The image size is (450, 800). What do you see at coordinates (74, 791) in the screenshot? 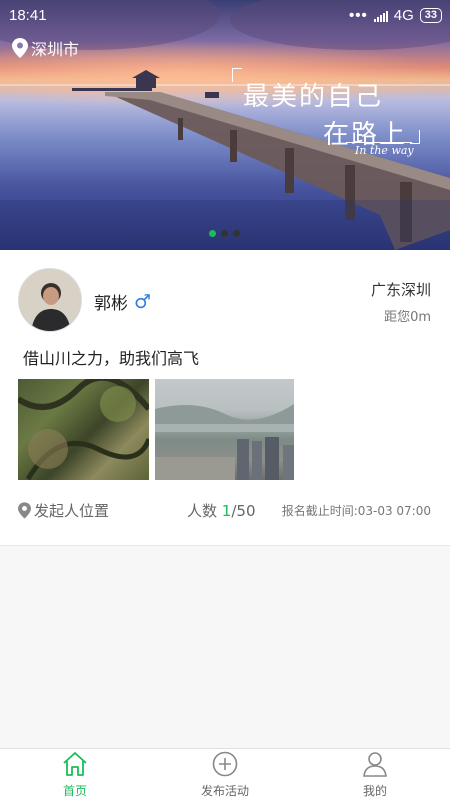
I see `nav-home-label: 首页` at bounding box center [74, 791].